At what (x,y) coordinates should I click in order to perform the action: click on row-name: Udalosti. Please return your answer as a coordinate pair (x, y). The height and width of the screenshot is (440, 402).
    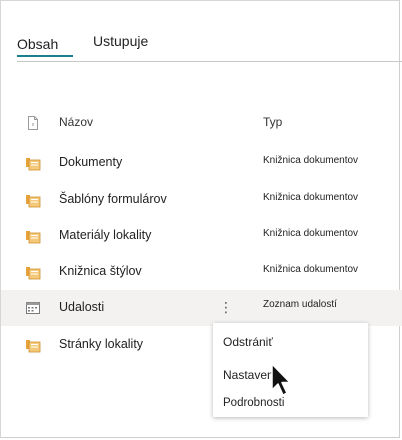
    Looking at the image, I should click on (81, 307).